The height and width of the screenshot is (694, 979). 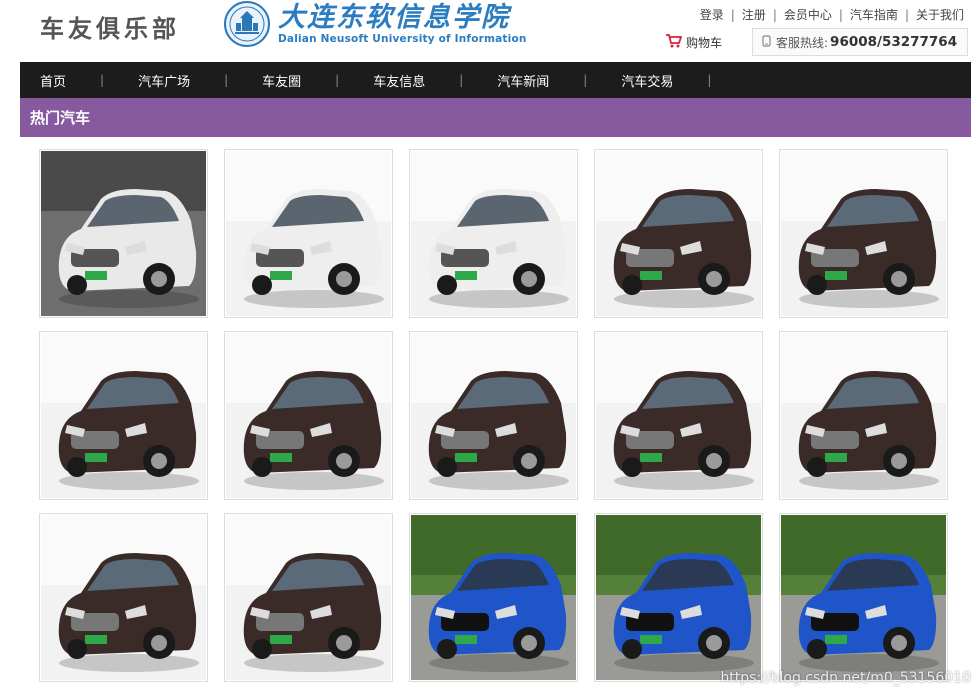 I want to click on nav-item-car-circle: 车友圈, so click(x=281, y=80).